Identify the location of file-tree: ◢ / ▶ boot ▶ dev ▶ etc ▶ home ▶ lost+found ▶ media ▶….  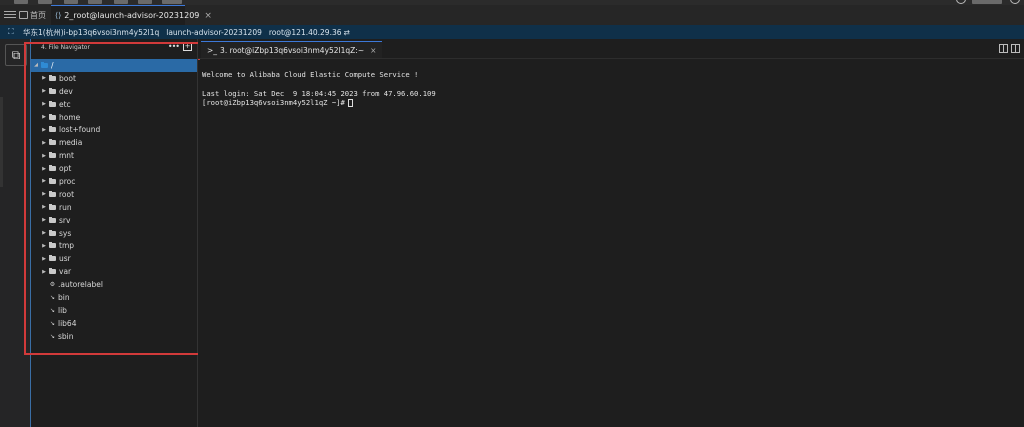
(114, 201).